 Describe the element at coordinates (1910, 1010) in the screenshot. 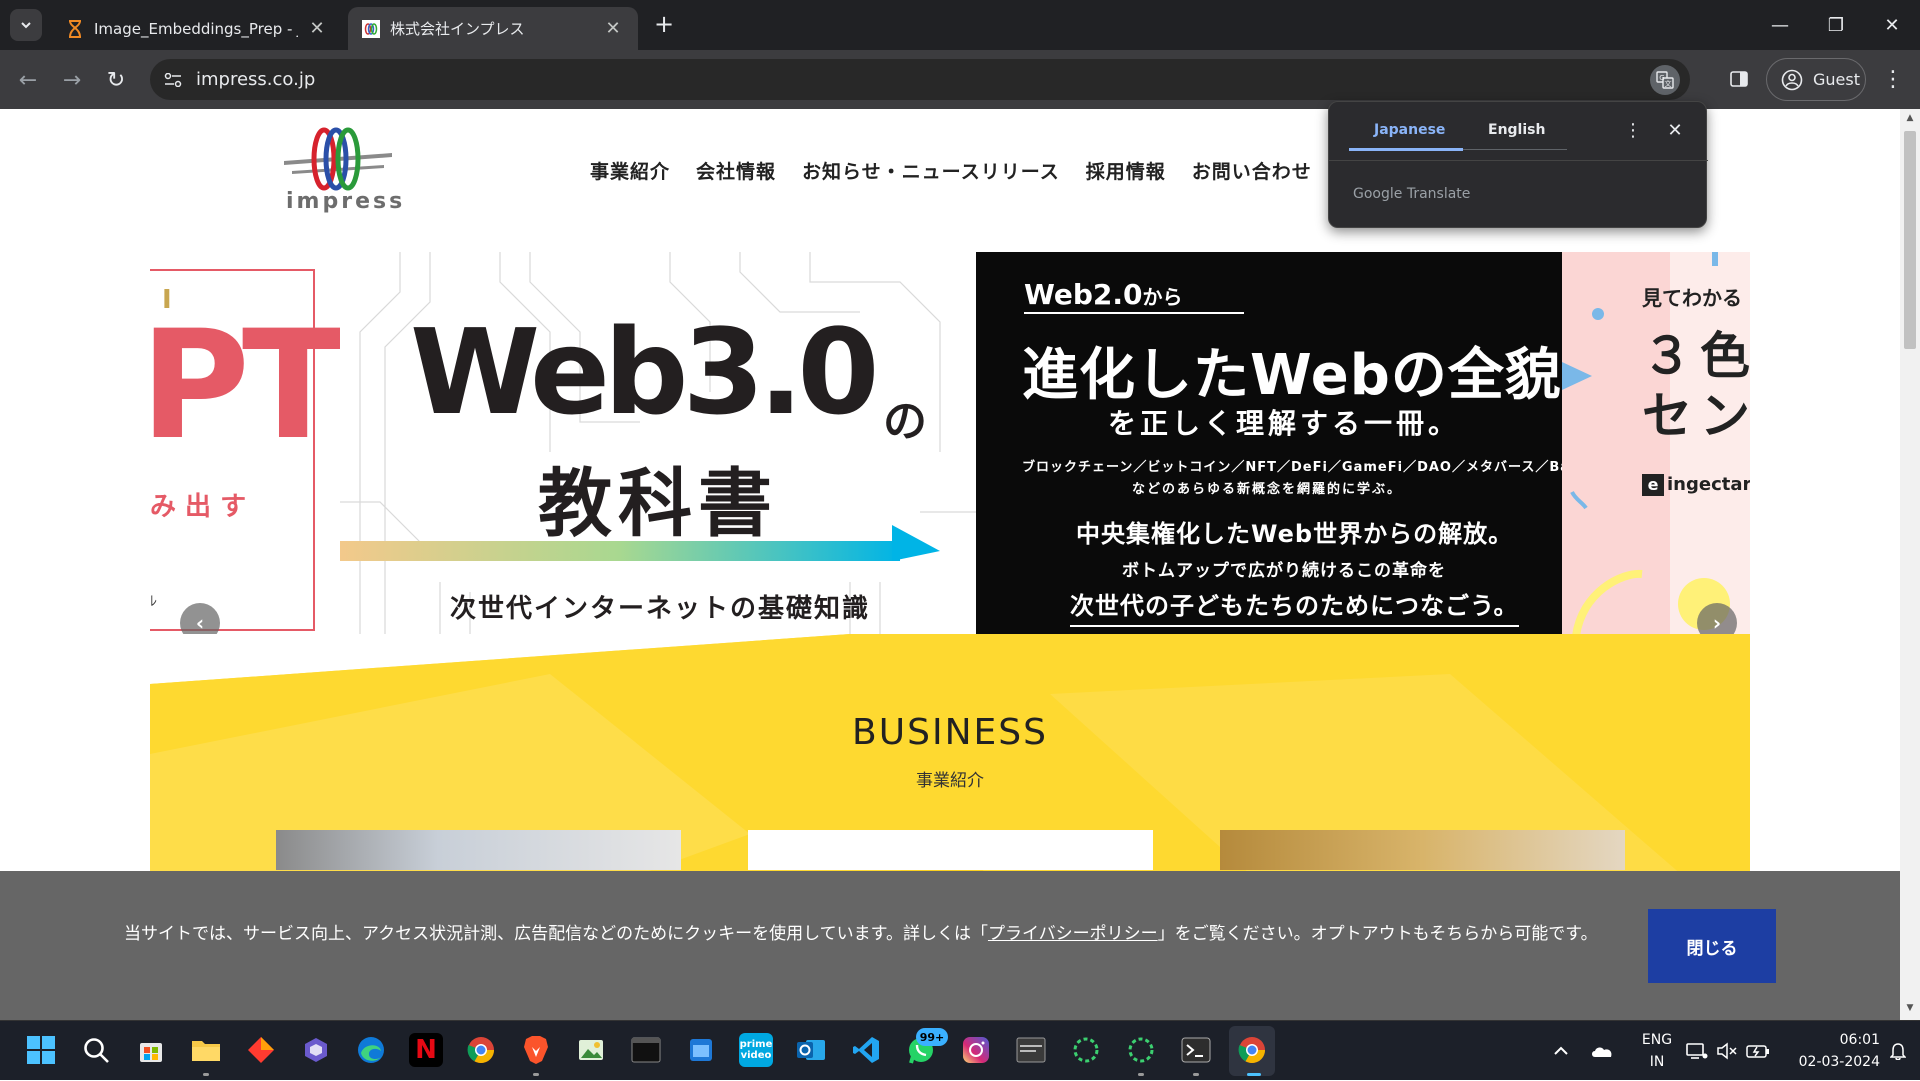

I see `scroll-down-icon: ▼` at that location.